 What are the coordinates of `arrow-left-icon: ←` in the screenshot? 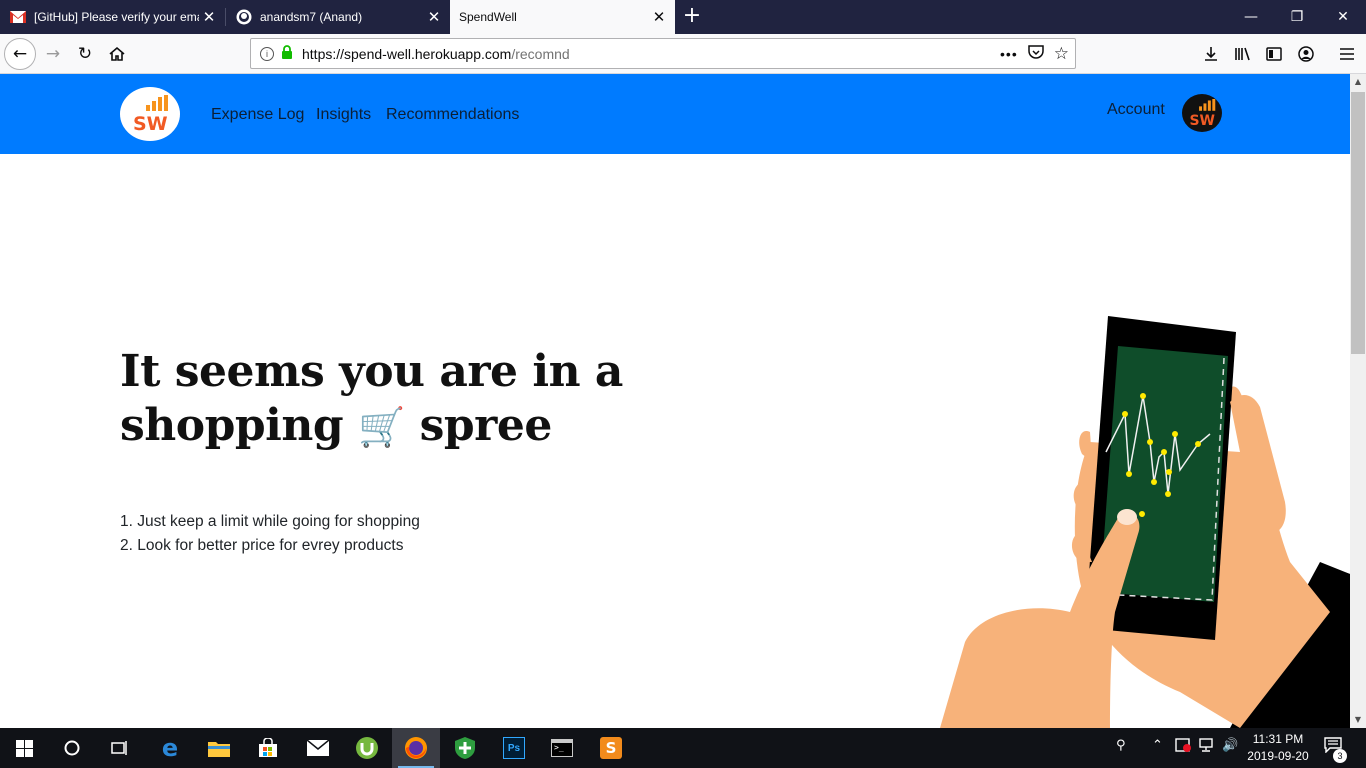 It's located at (20, 54).